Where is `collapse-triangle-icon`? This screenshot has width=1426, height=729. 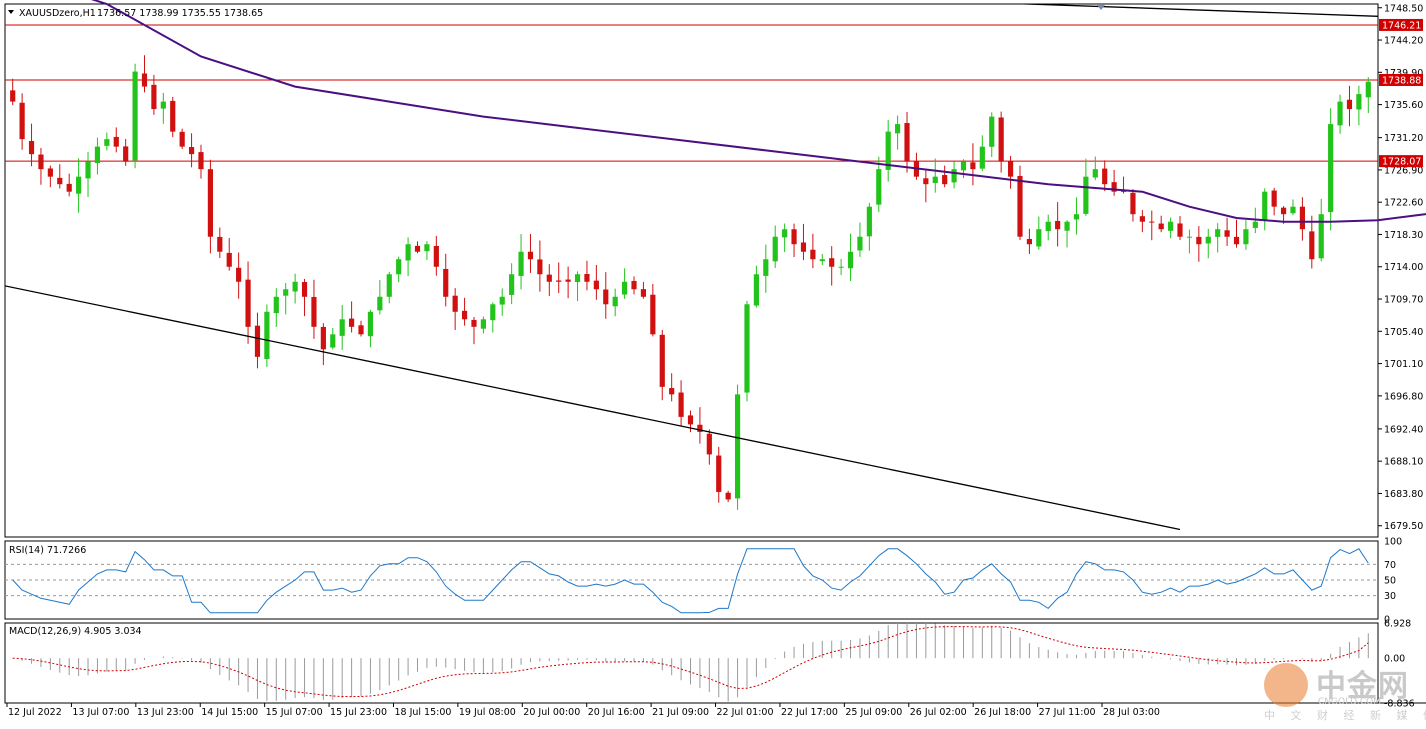 collapse-triangle-icon is located at coordinates (11, 12).